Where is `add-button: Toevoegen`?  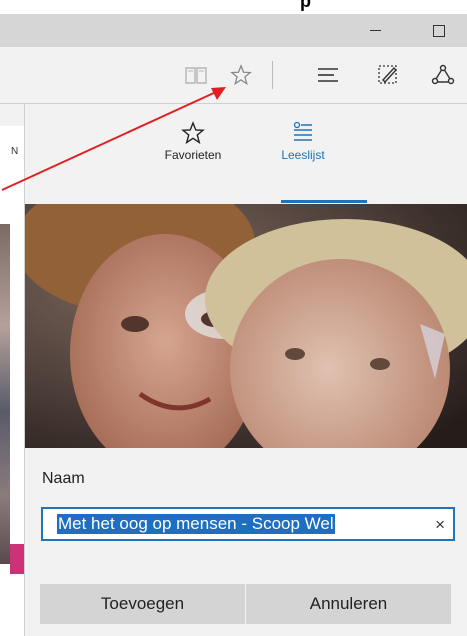 add-button: Toevoegen is located at coordinates (142, 604).